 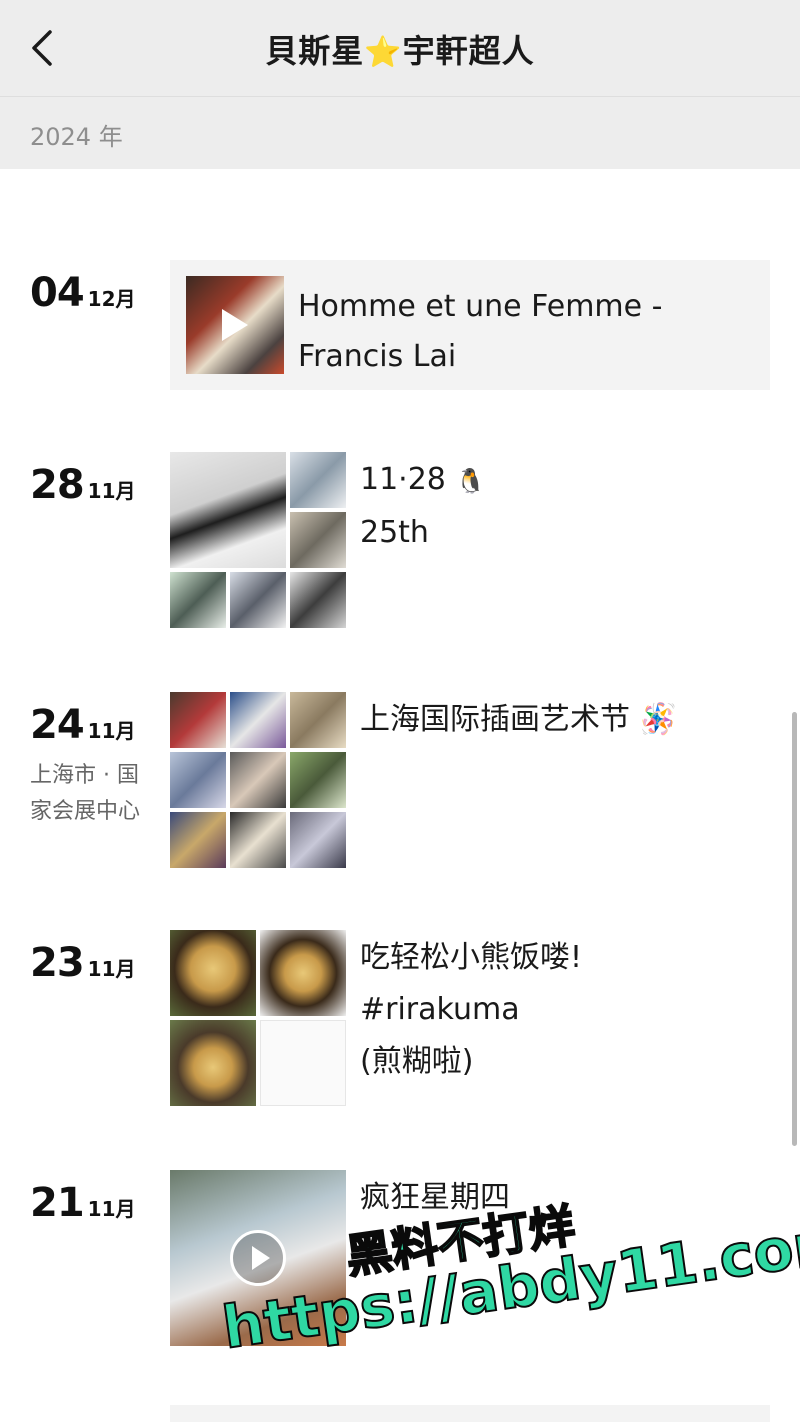 I want to click on post-month: 12月, so click(x=111, y=299).